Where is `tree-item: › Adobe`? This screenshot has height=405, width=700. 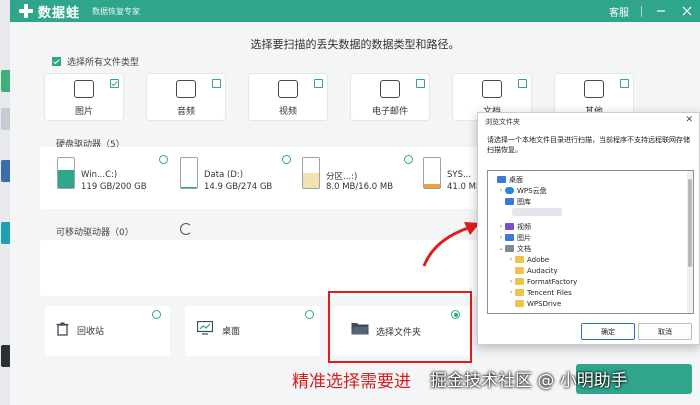 tree-item: › Adobe is located at coordinates (528, 259).